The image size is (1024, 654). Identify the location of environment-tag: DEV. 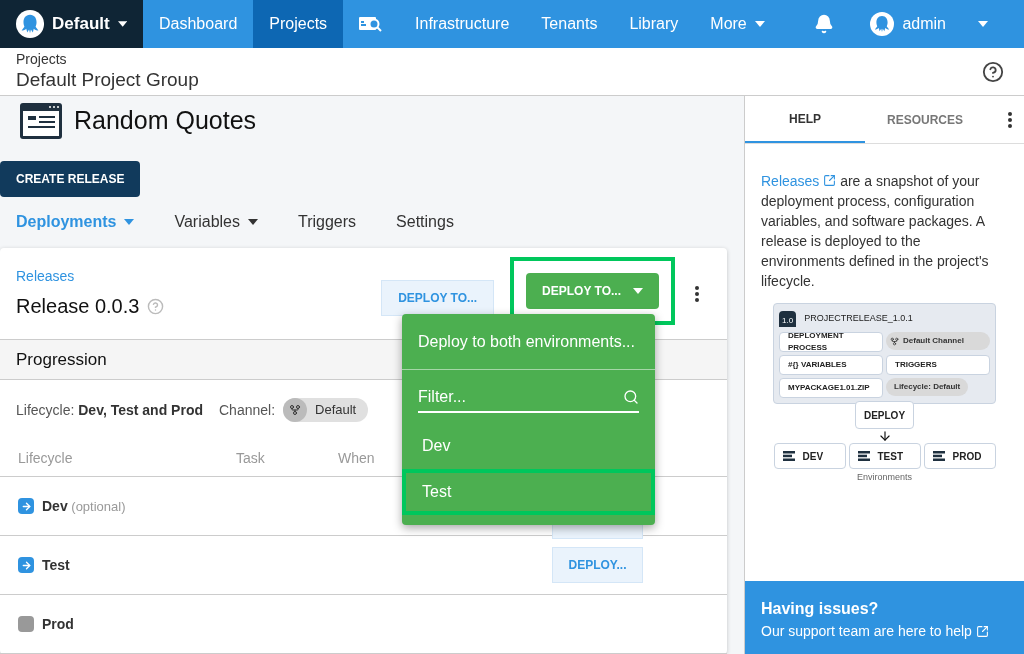
(809, 456).